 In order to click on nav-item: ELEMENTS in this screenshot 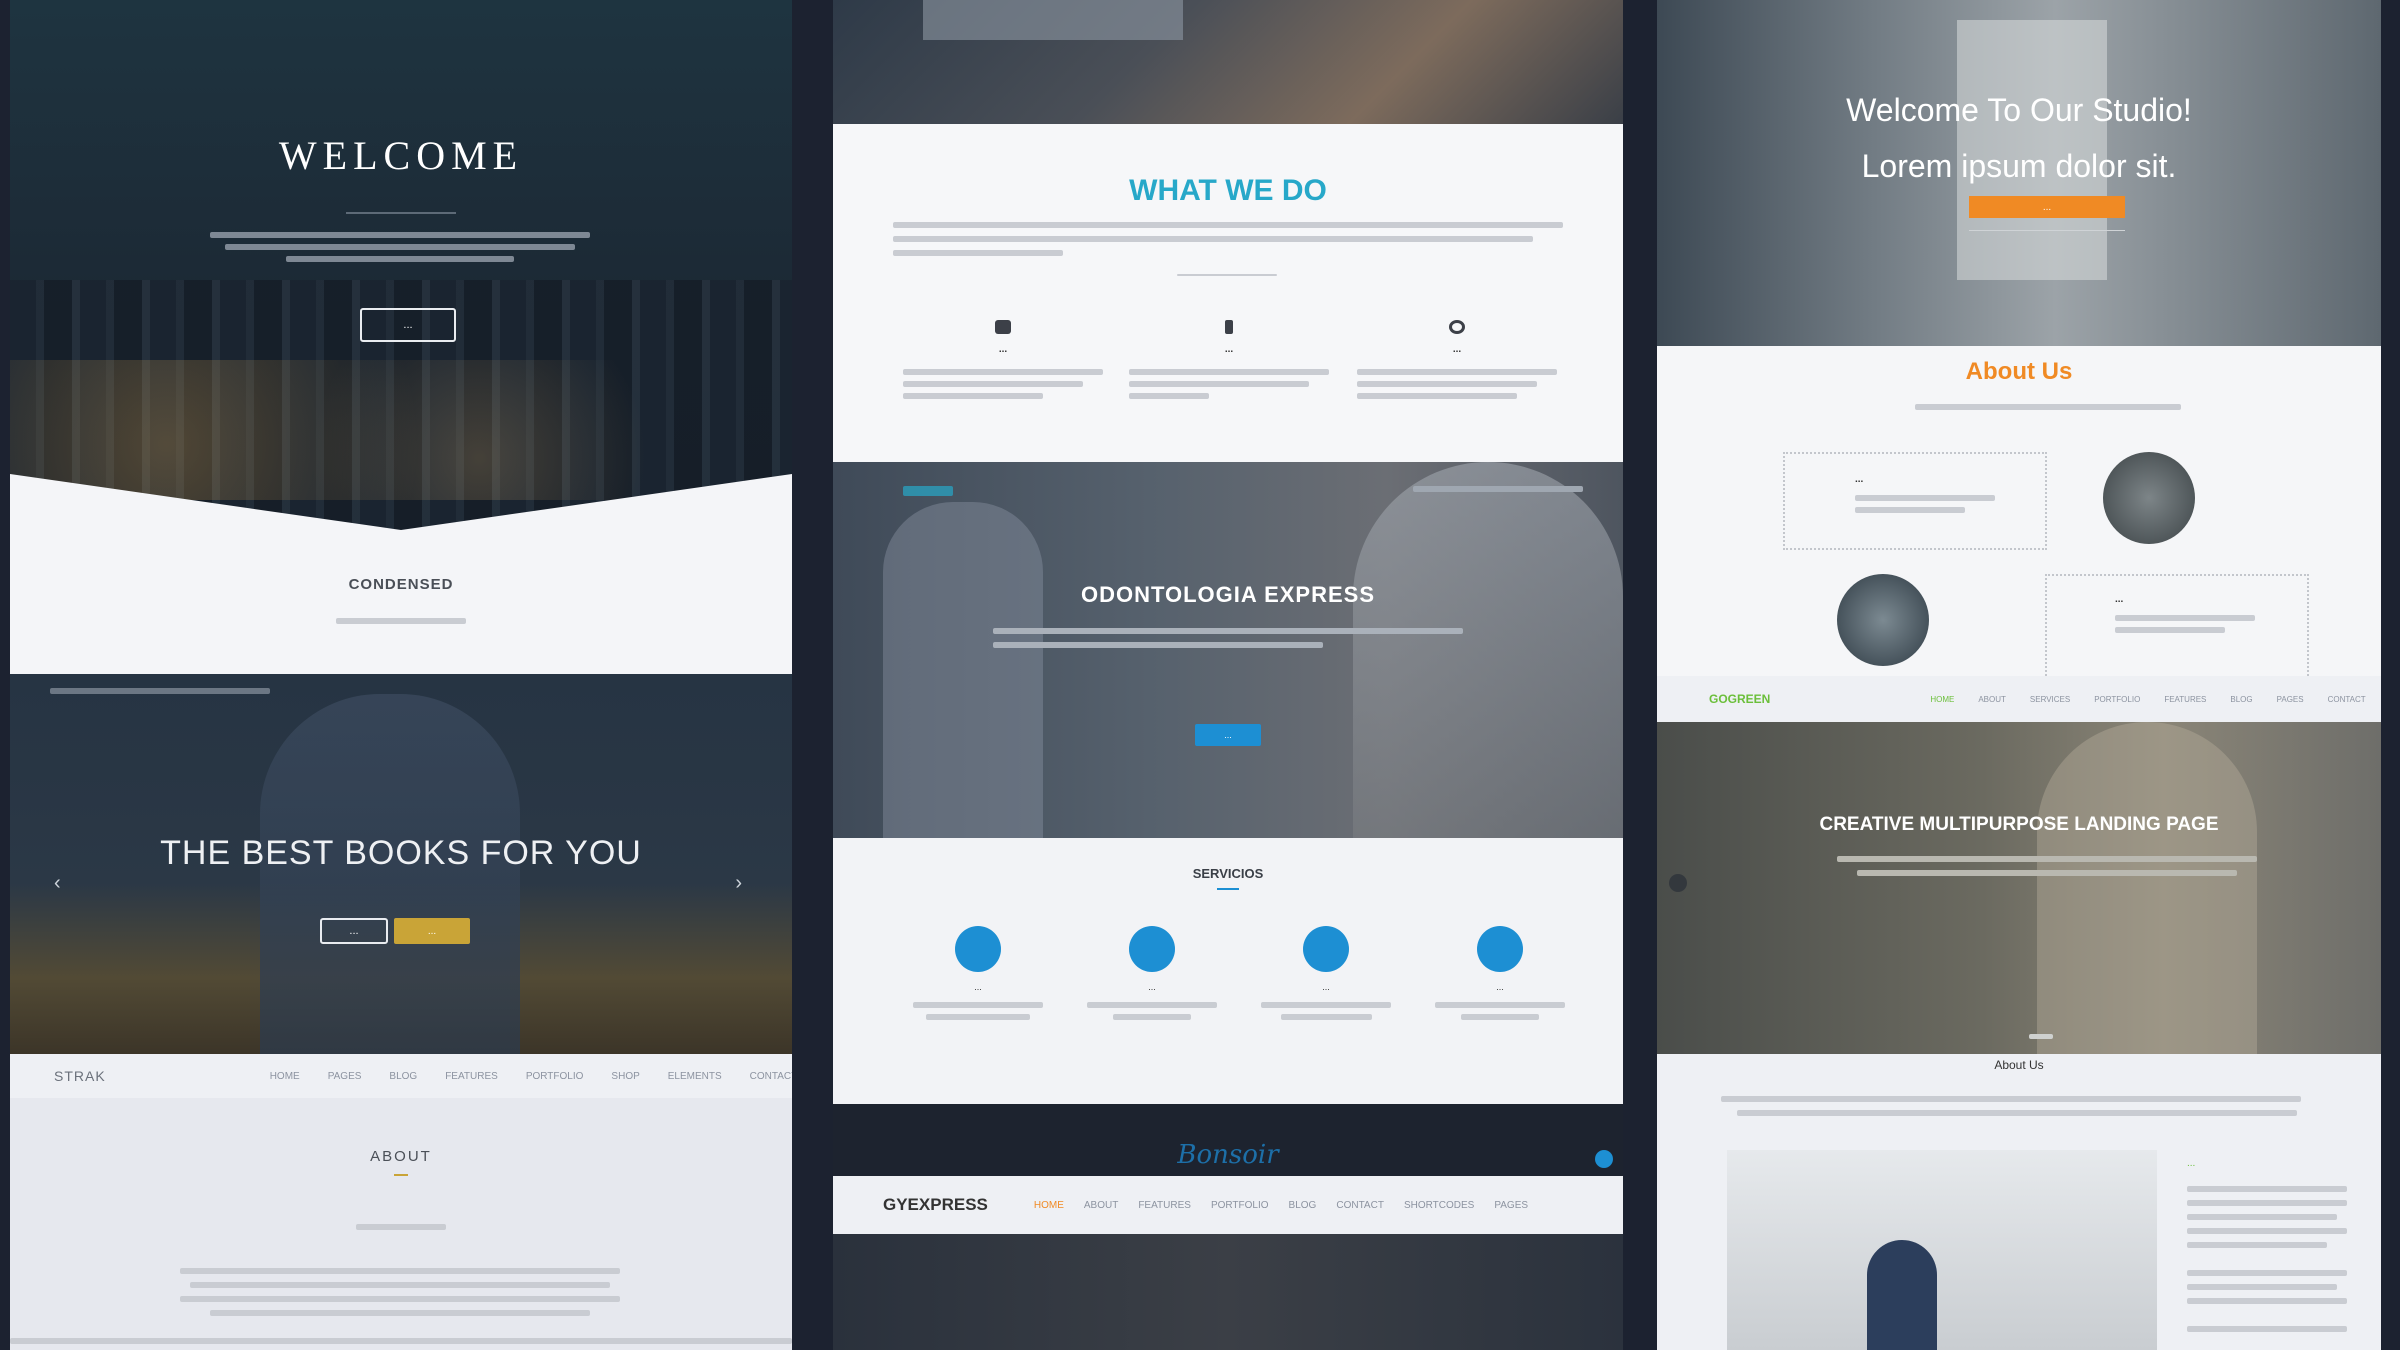, I will do `click(695, 1076)`.